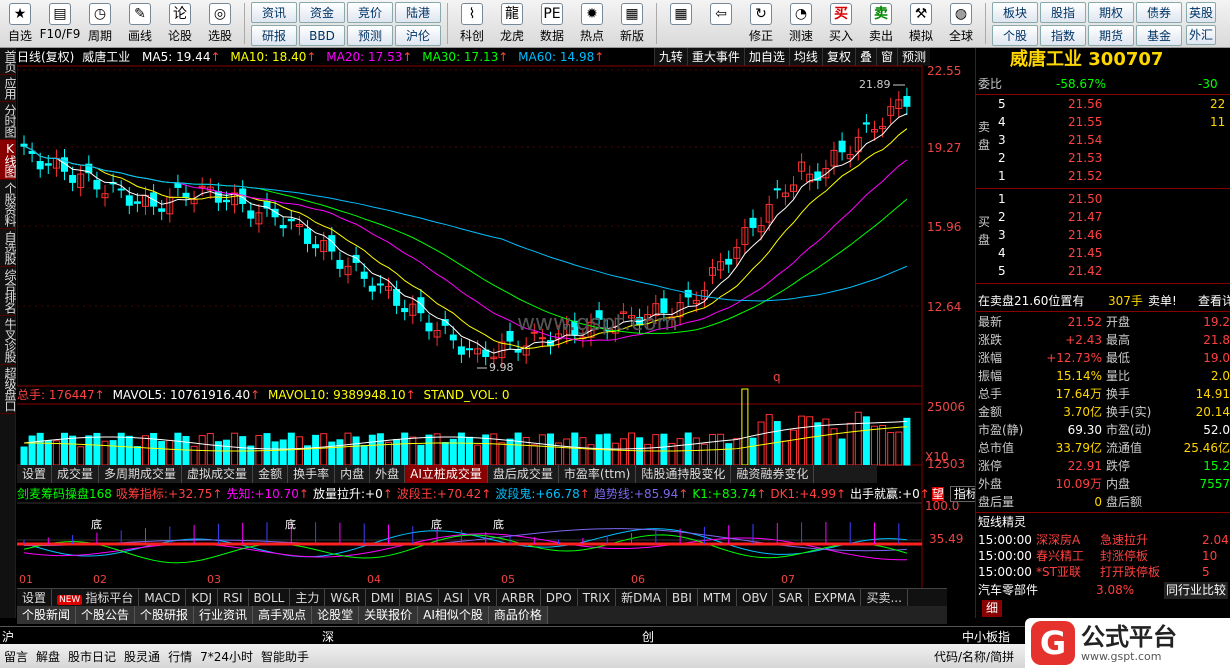 The width and height of the screenshot is (1230, 668). I want to click on left-tab: 分时图, so click(8, 121).